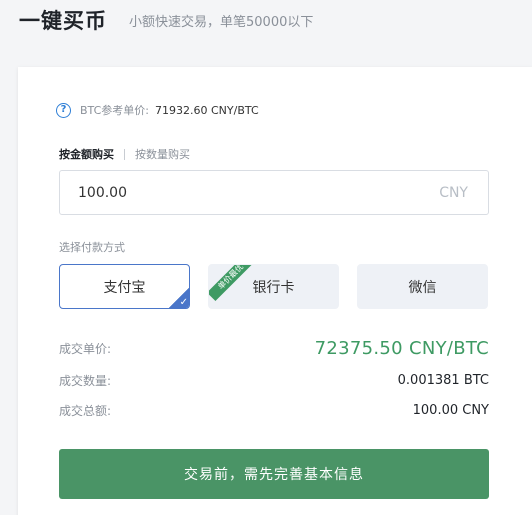 This screenshot has height=515, width=532. I want to click on amount-input, so click(178, 192).